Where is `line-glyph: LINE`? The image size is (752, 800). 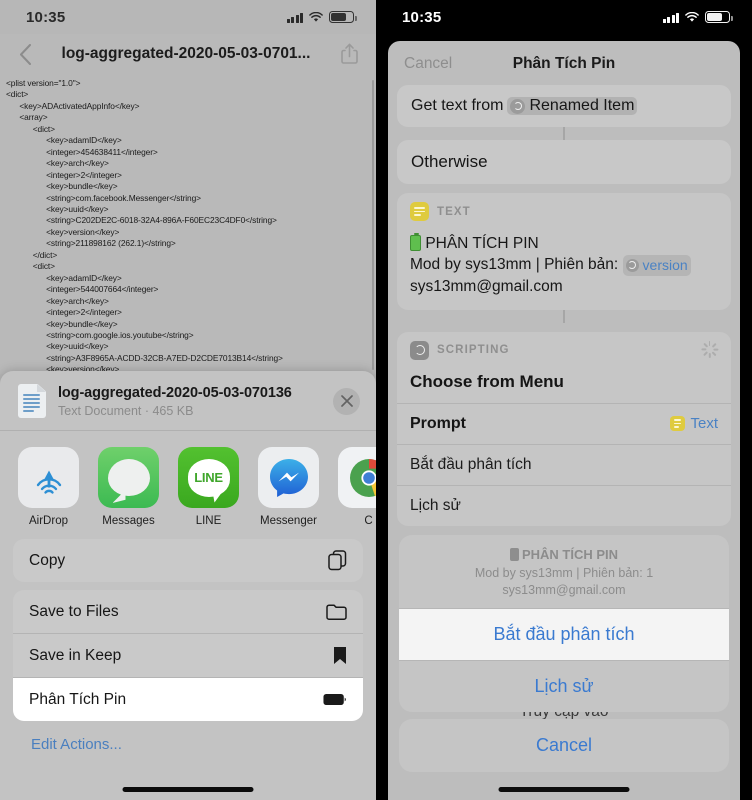 line-glyph: LINE is located at coordinates (208, 477).